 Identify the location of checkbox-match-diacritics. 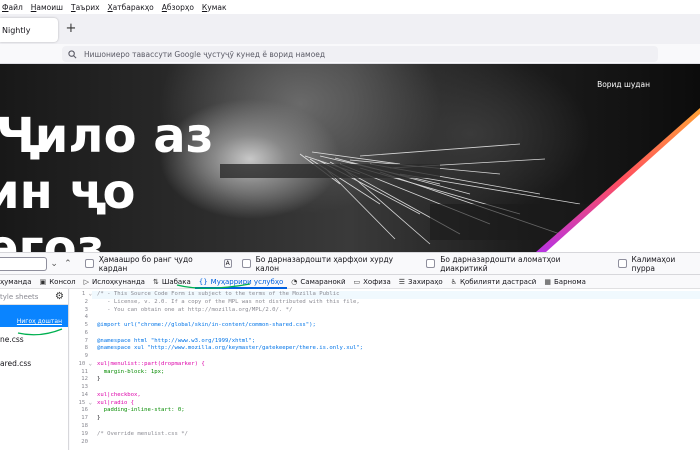
(431, 263).